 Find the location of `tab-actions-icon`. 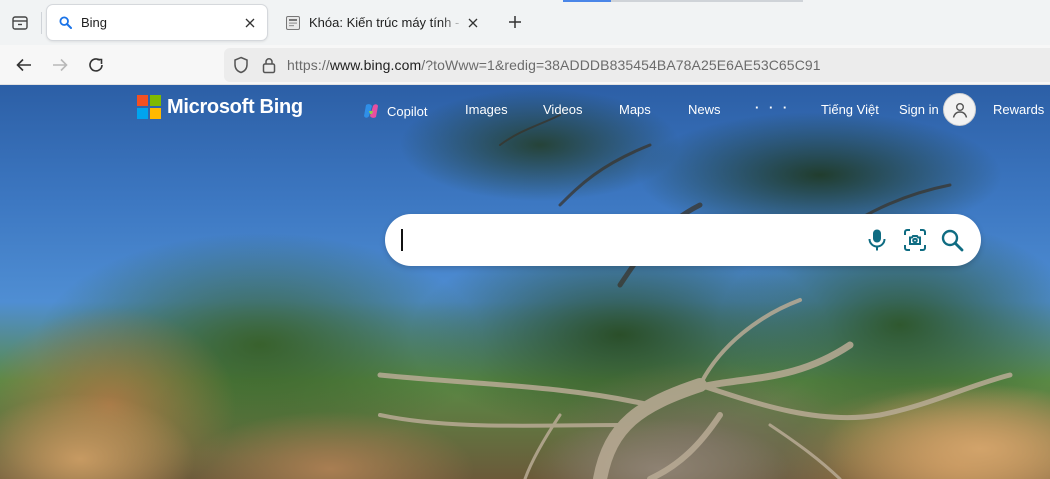

tab-actions-icon is located at coordinates (20, 23).